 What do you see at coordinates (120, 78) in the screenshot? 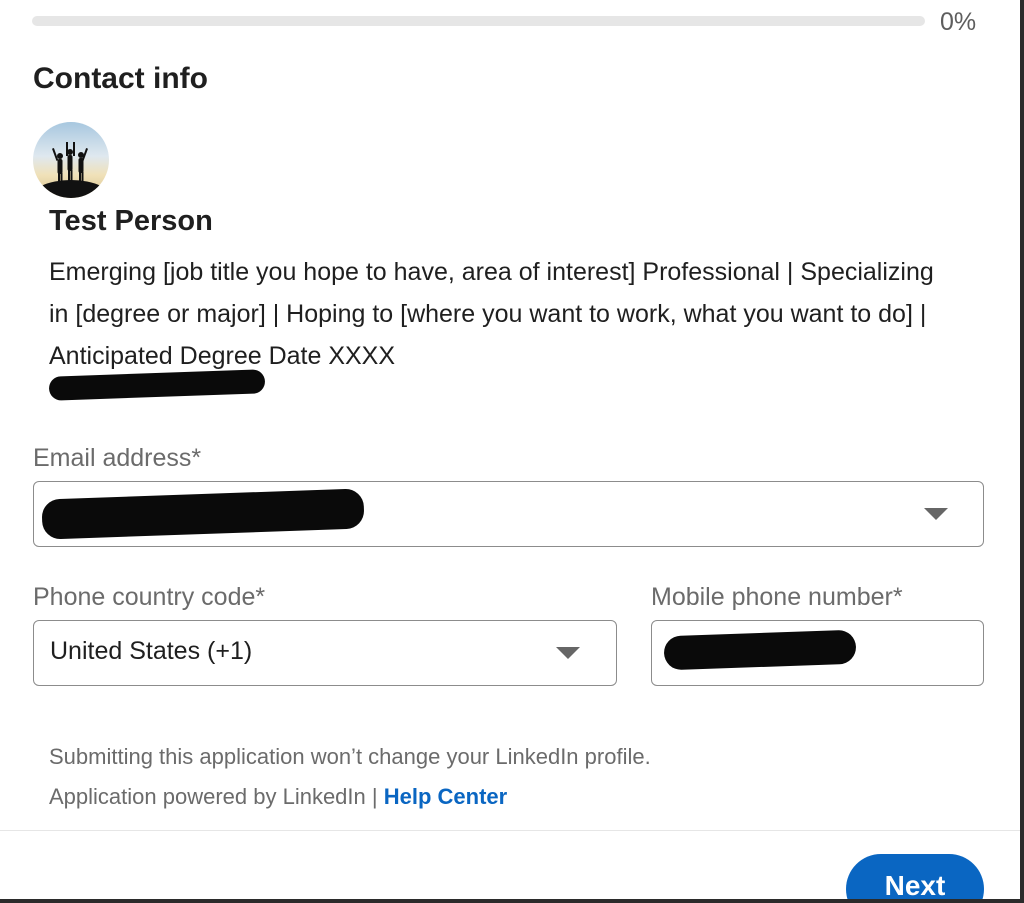
I see `section-title: Contact info` at bounding box center [120, 78].